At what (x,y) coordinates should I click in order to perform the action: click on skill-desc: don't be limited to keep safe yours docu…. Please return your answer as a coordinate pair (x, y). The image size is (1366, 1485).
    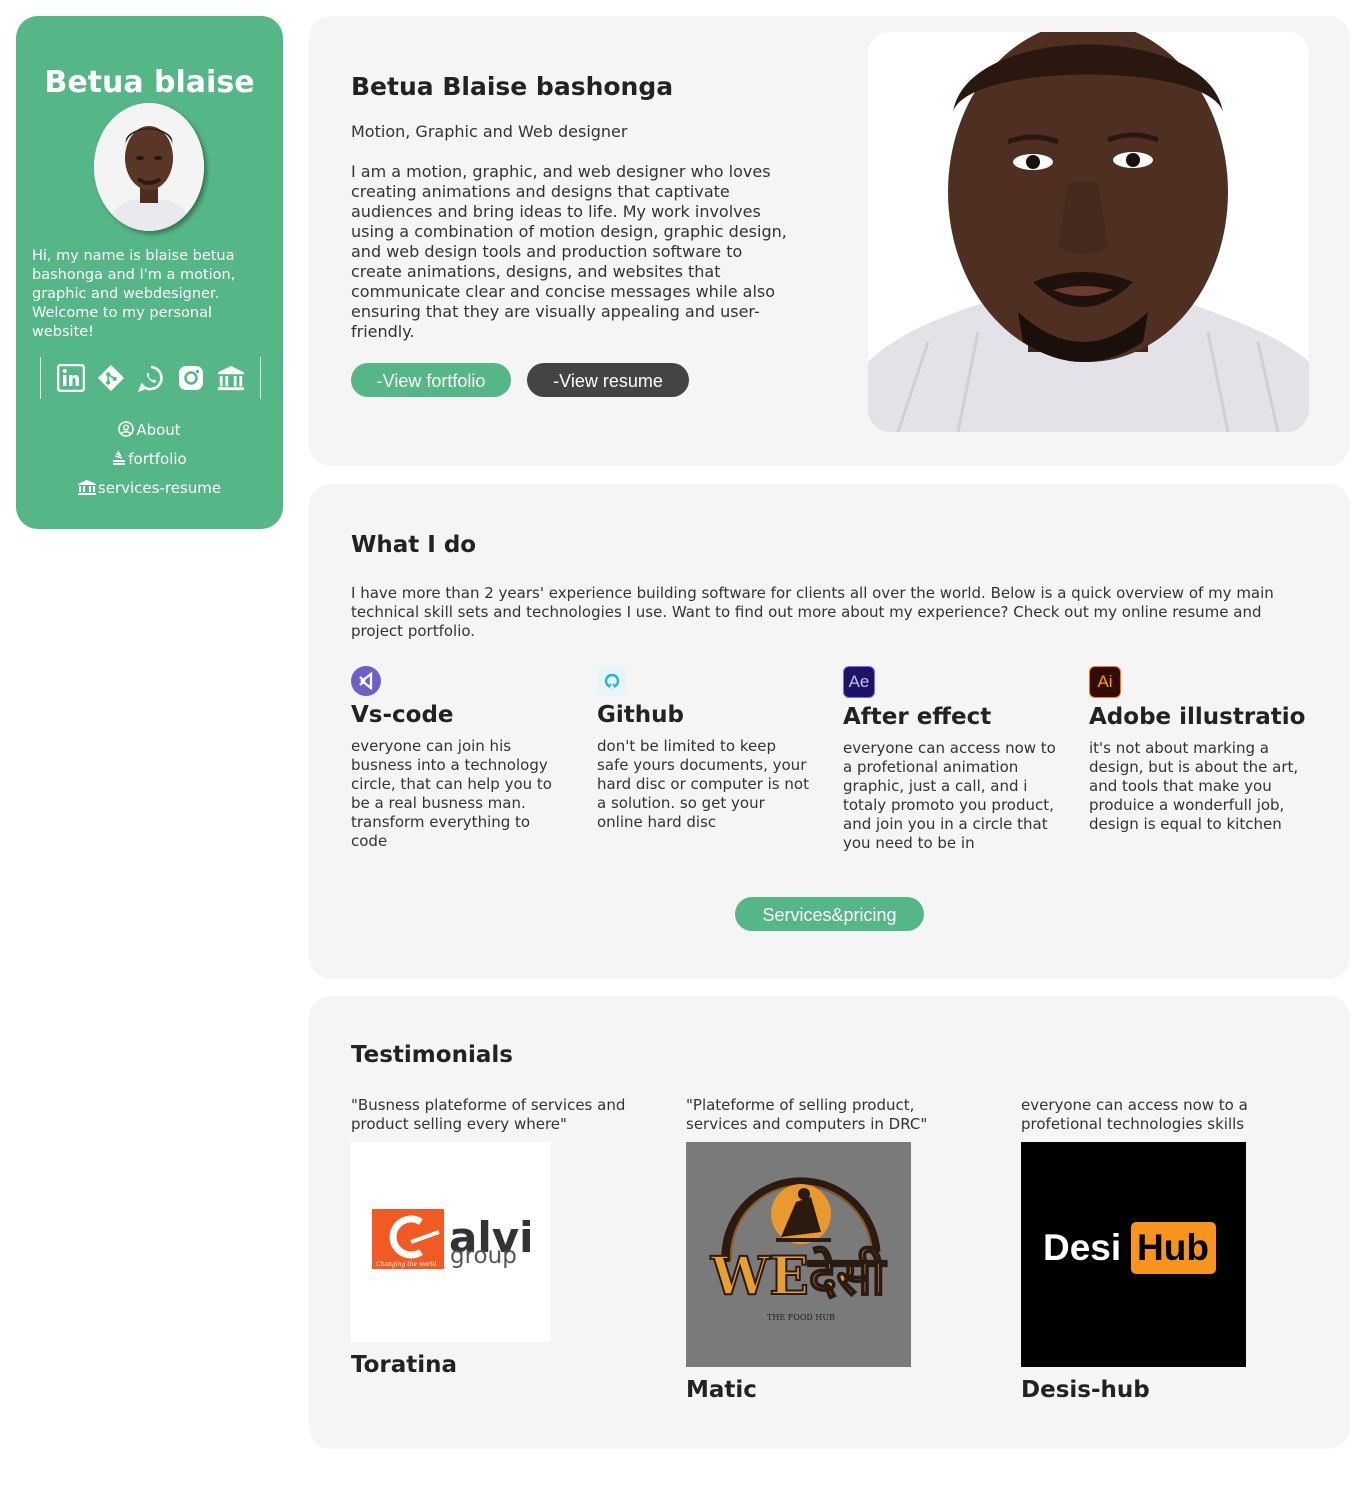
    Looking at the image, I should click on (703, 784).